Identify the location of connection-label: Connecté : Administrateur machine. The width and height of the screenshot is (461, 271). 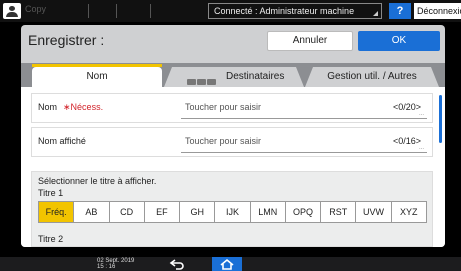
(284, 11).